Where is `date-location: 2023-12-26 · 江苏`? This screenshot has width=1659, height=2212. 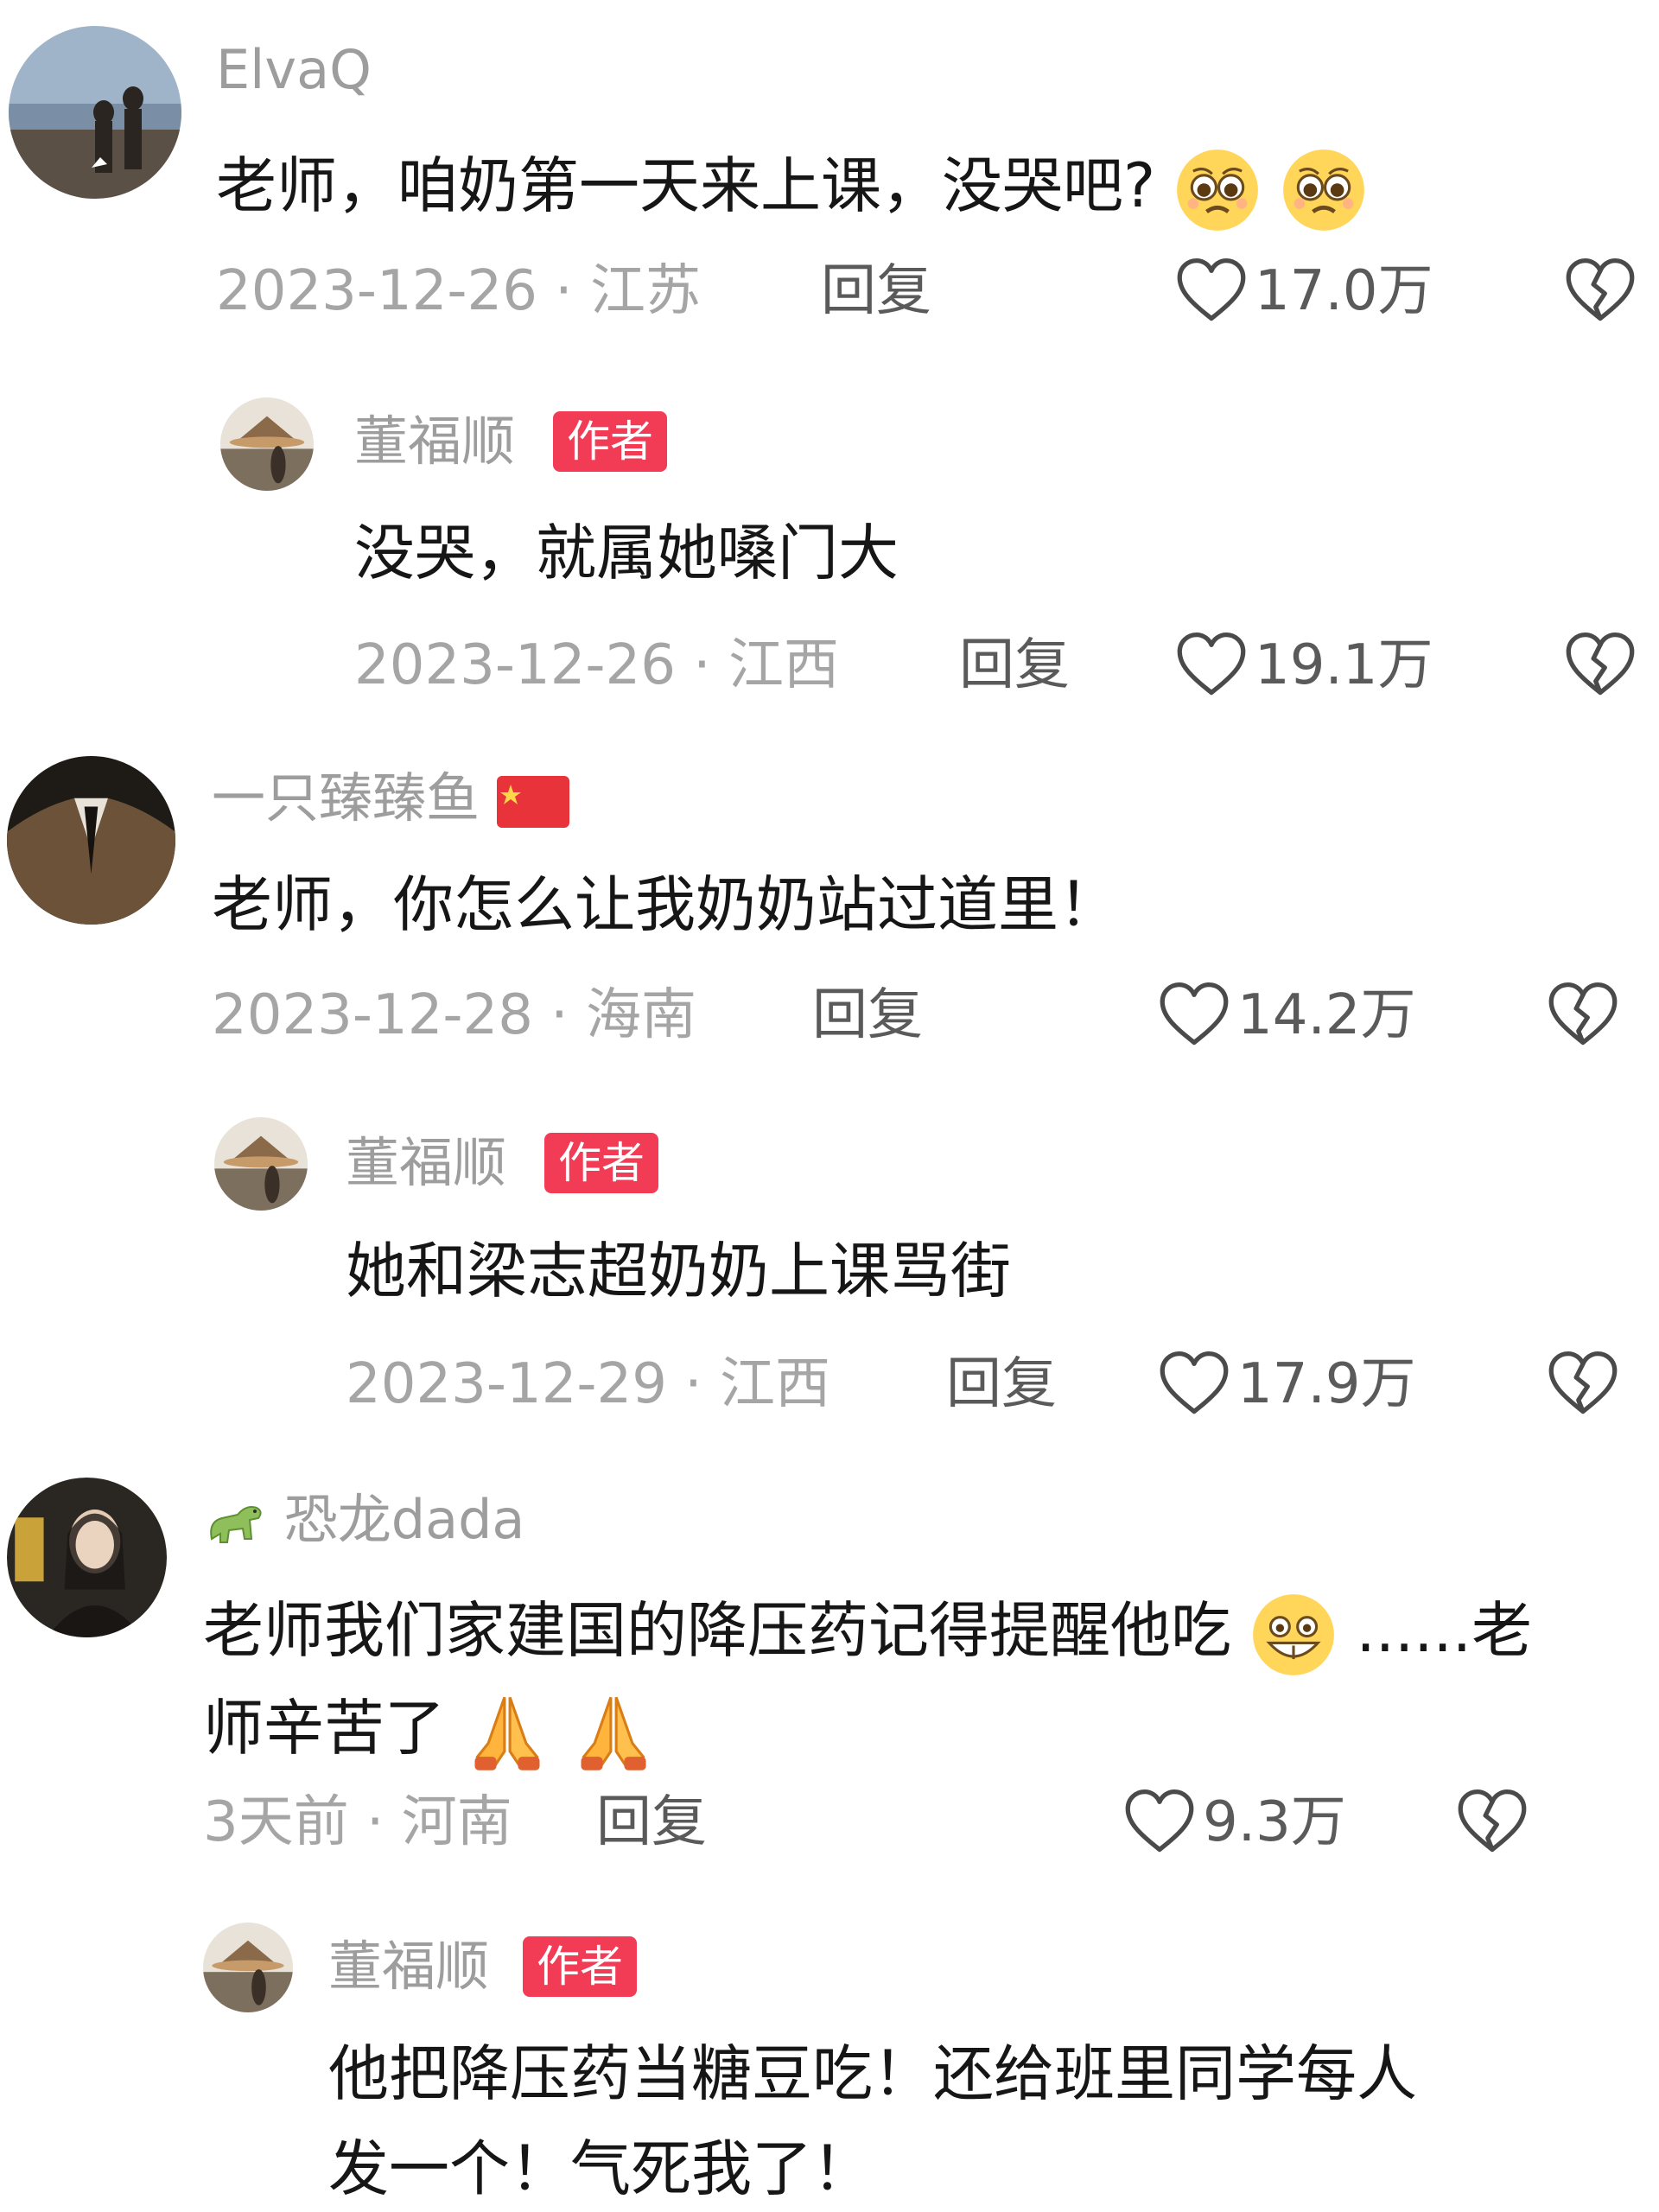
date-location: 2023-12-26 · 江苏 is located at coordinates (458, 291).